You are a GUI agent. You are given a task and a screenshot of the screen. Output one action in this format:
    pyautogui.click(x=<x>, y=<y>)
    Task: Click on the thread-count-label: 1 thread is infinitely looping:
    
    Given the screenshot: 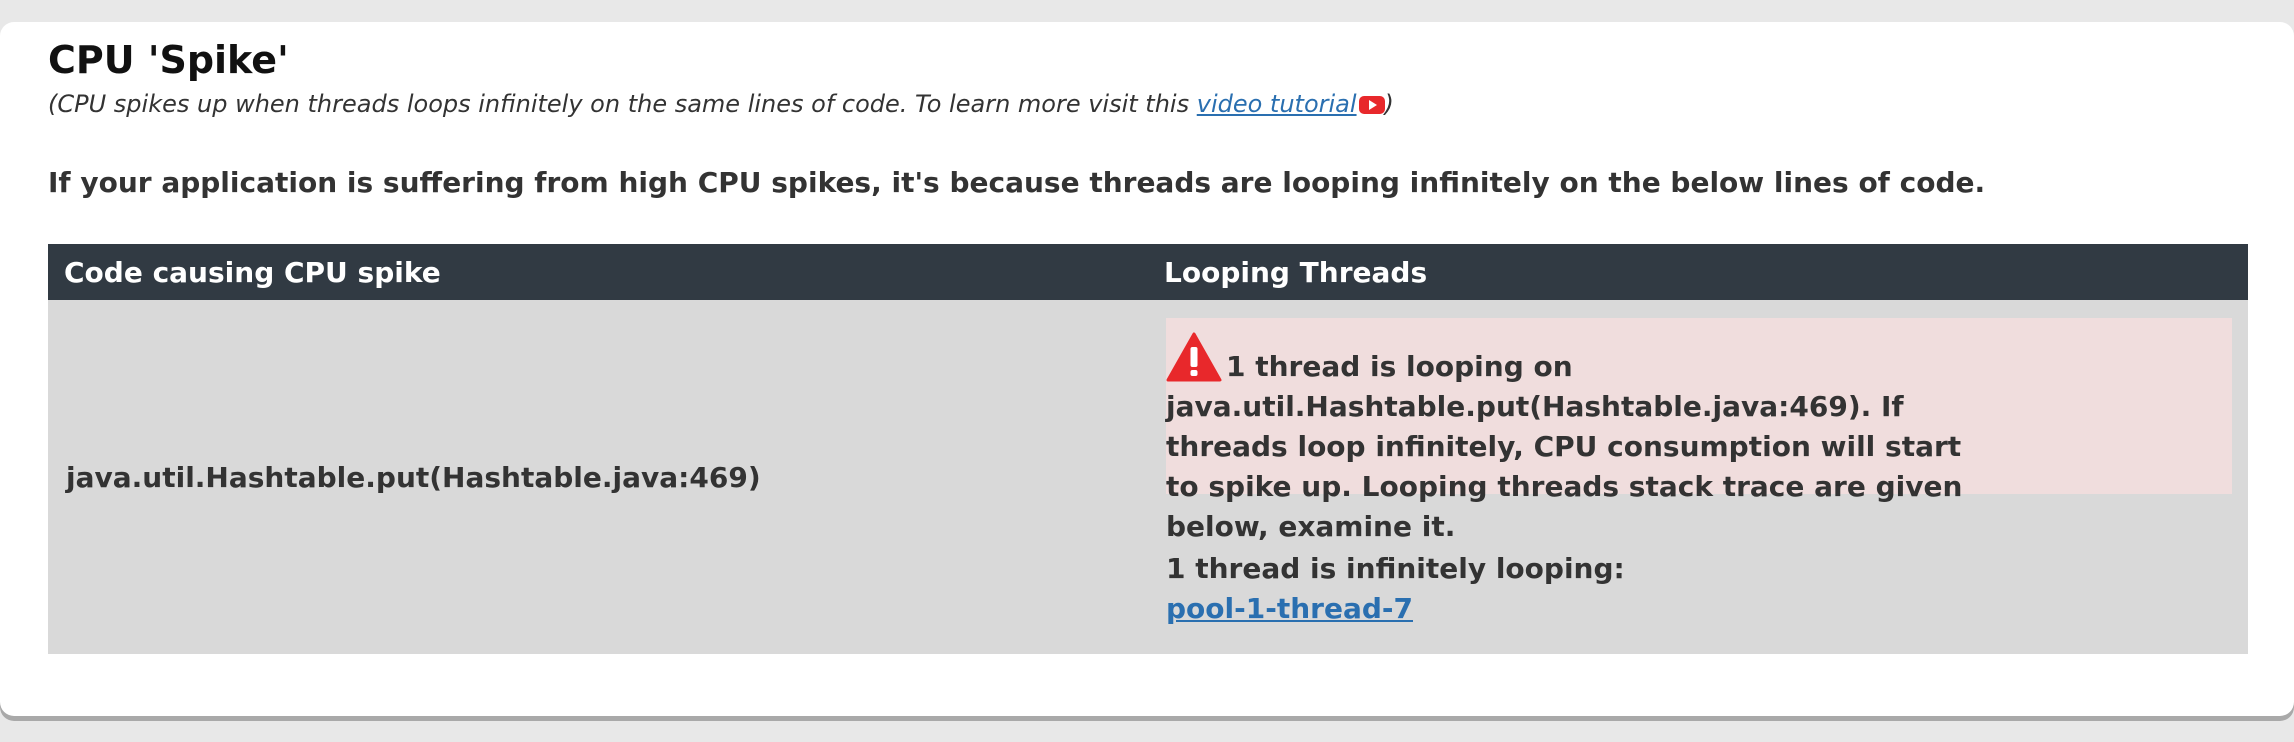 What is the action you would take?
    pyautogui.click(x=1395, y=568)
    